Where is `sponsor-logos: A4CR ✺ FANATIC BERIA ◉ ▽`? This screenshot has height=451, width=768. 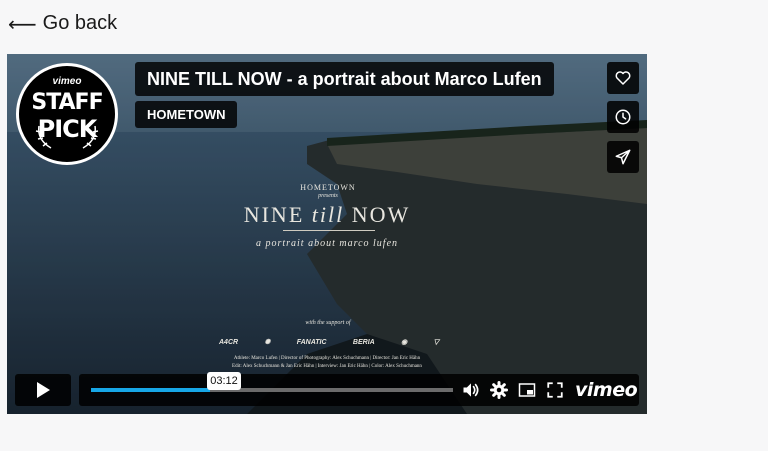
sponsor-logos: A4CR ✺ FANATIC BERIA ◉ ▽ is located at coordinates (329, 342).